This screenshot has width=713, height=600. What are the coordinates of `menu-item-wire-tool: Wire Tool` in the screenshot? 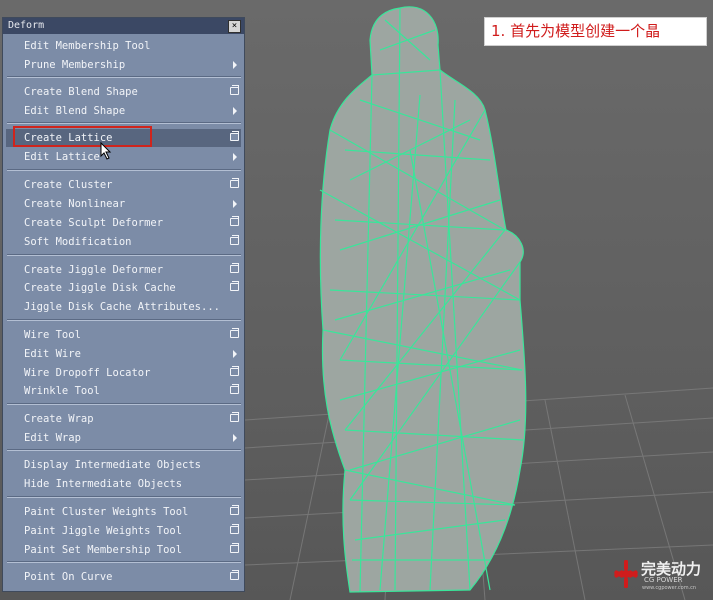 It's located at (123, 335).